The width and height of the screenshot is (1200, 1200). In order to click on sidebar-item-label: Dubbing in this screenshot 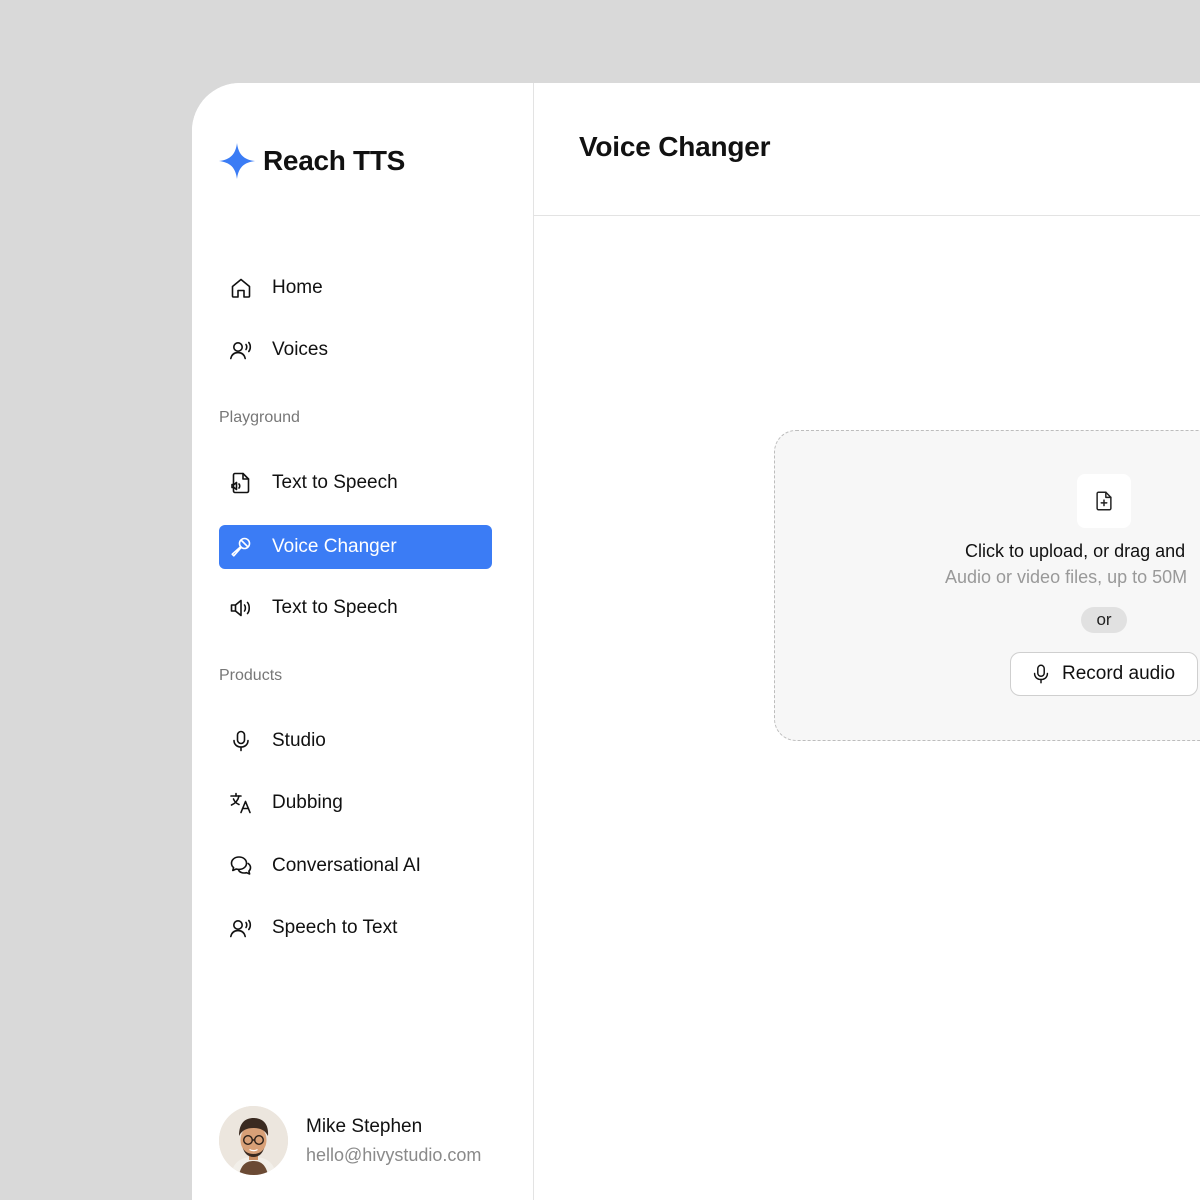, I will do `click(307, 802)`.